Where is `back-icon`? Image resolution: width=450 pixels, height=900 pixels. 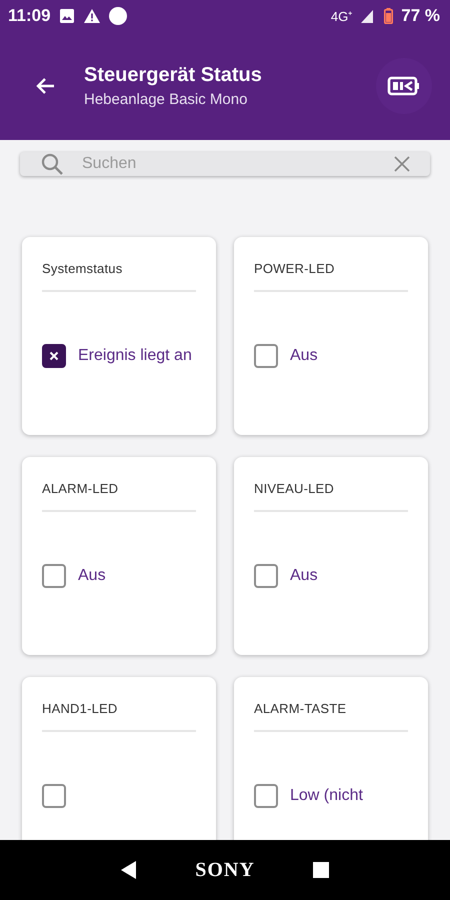 back-icon is located at coordinates (129, 870).